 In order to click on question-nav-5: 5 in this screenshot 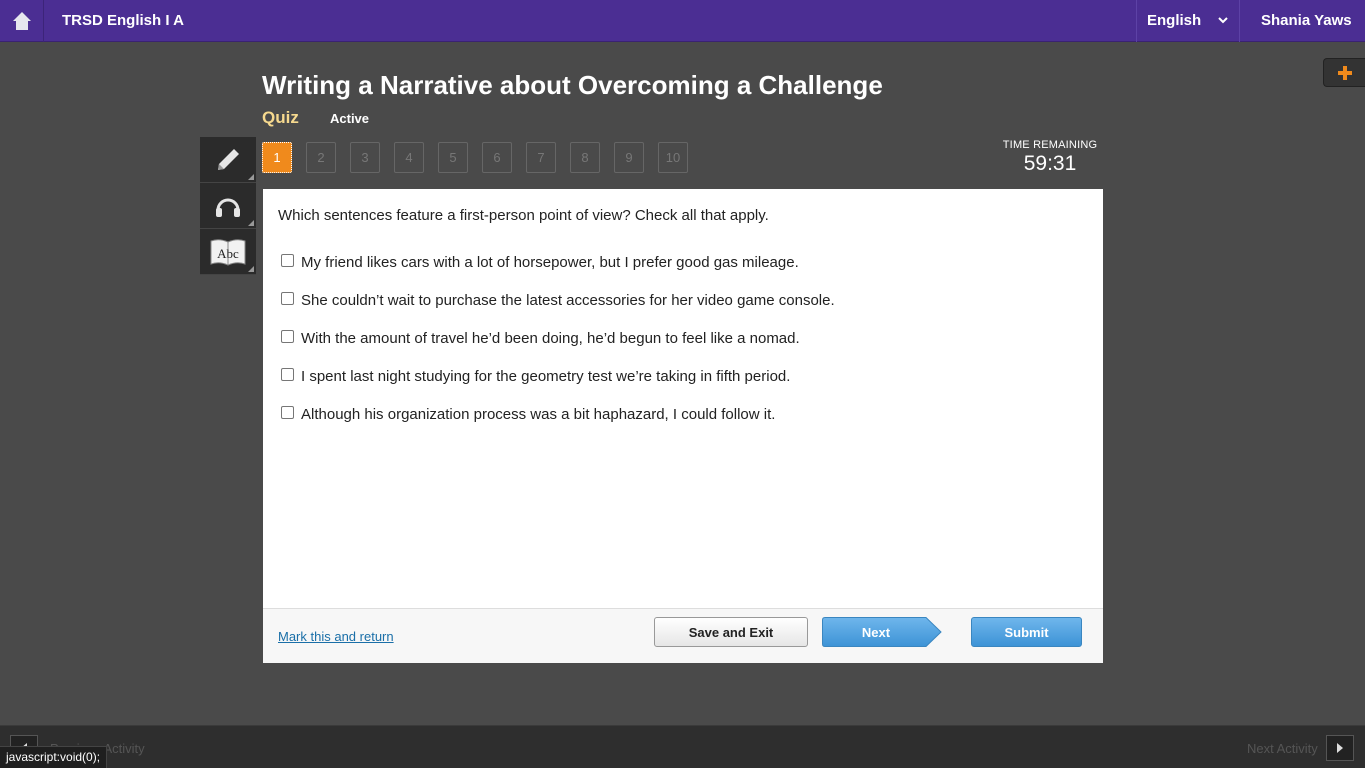, I will do `click(453, 157)`.